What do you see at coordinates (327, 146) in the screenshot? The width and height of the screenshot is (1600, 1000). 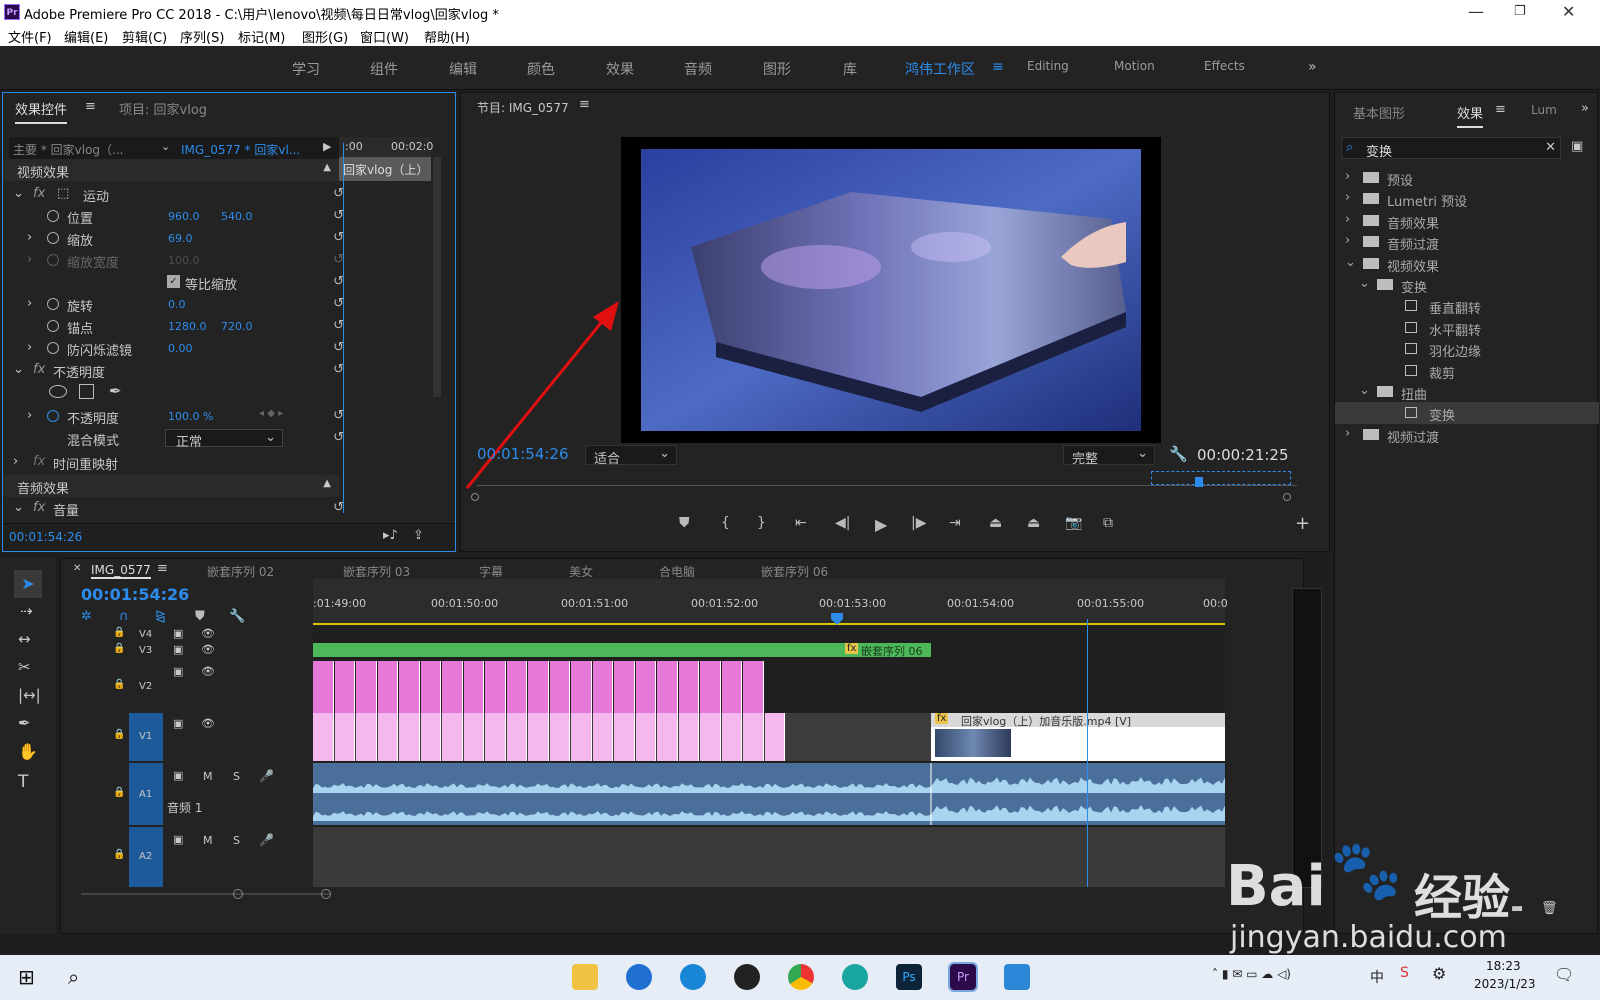 I see `play-clip-icon: ▶` at bounding box center [327, 146].